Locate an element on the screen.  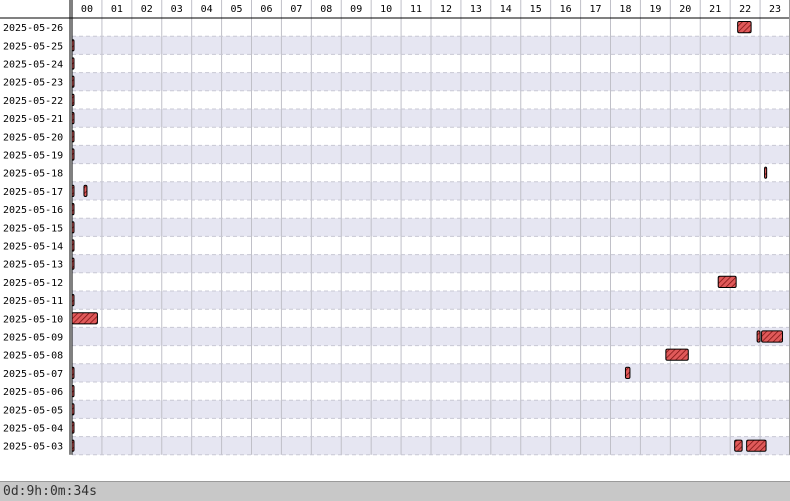
hour-label: 06 is located at coordinates (266, 9).